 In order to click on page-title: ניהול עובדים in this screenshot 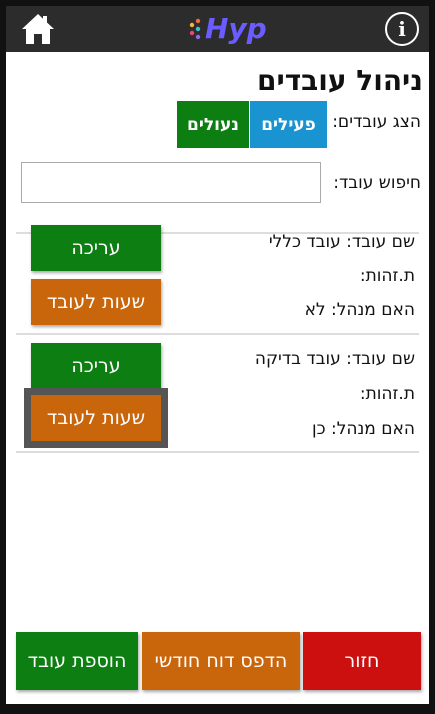, I will do `click(339, 80)`.